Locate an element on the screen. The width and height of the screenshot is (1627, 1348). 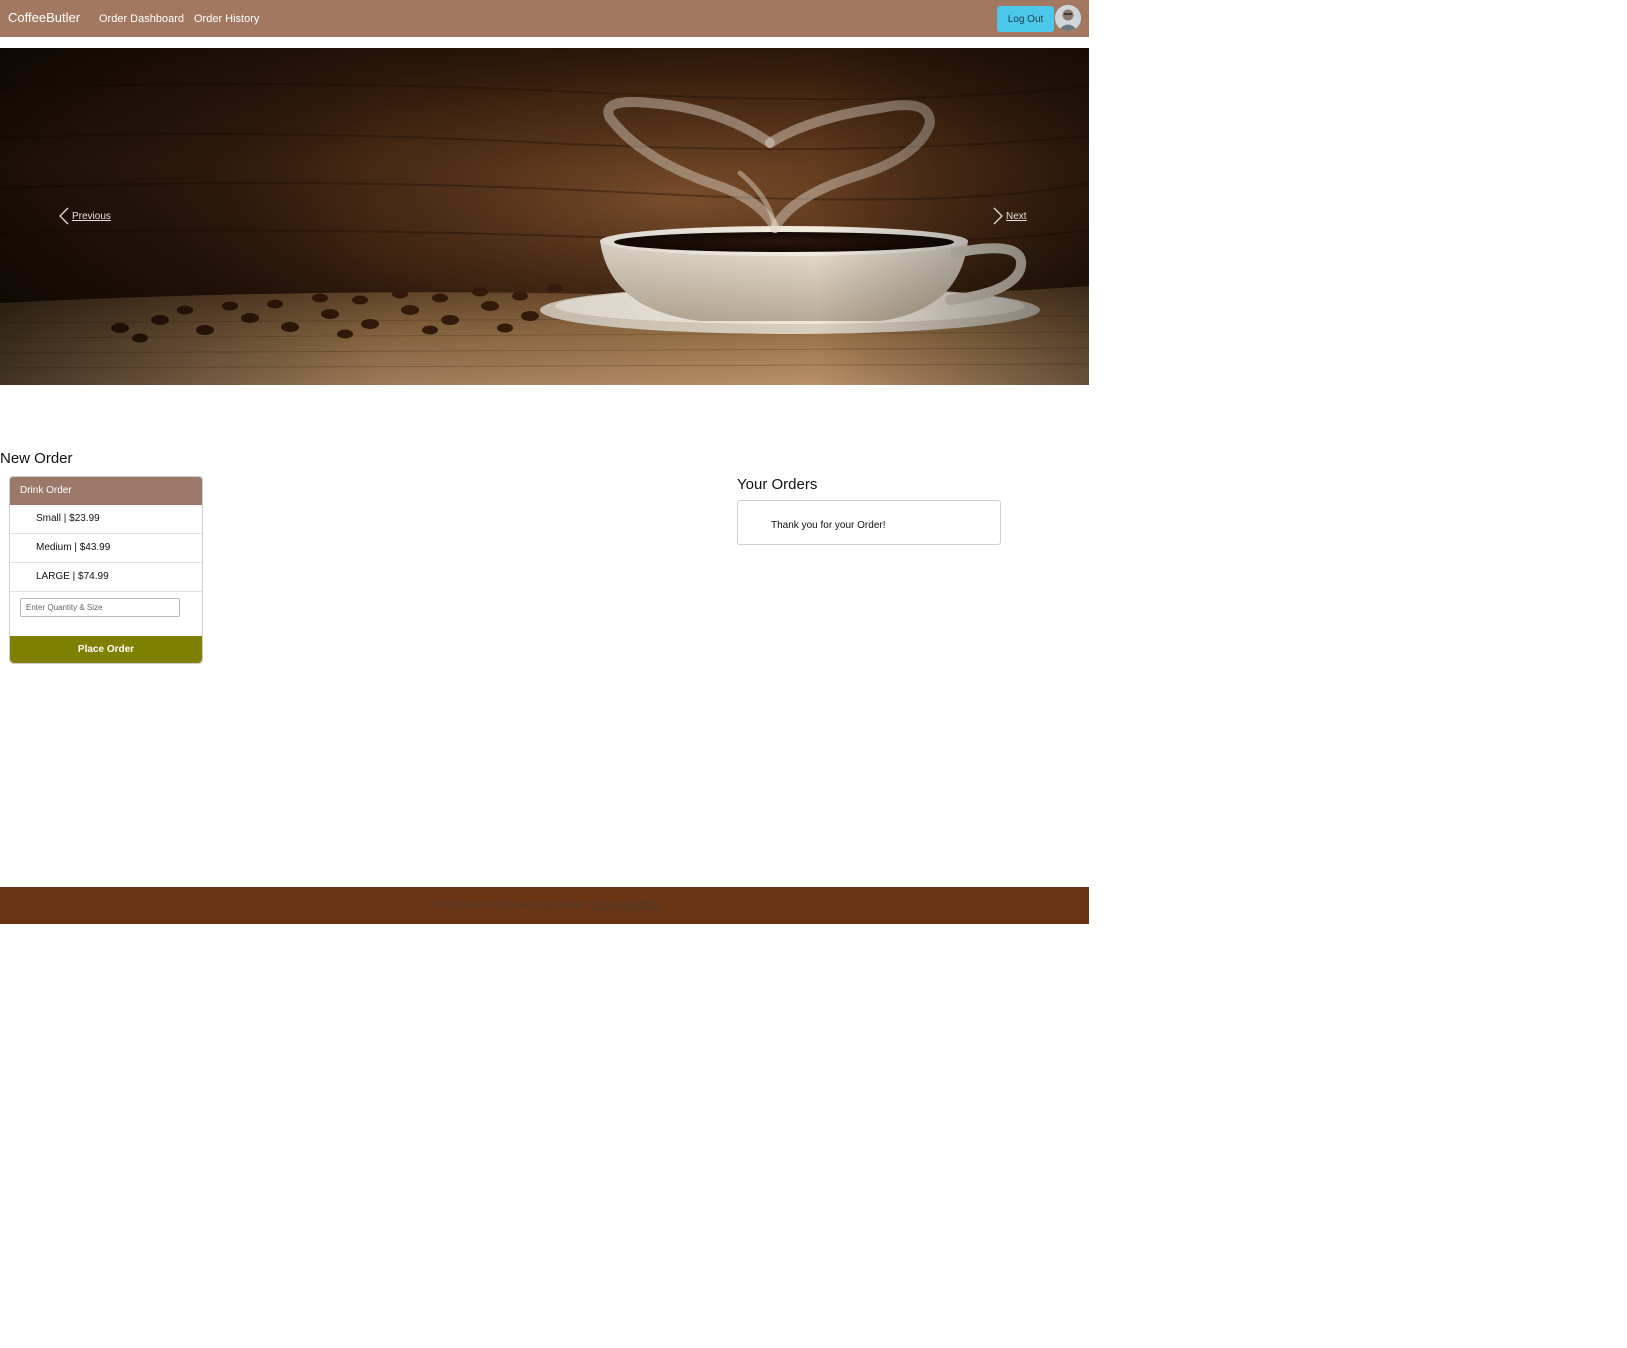
carousel-previous: Previous is located at coordinates (83, 216).